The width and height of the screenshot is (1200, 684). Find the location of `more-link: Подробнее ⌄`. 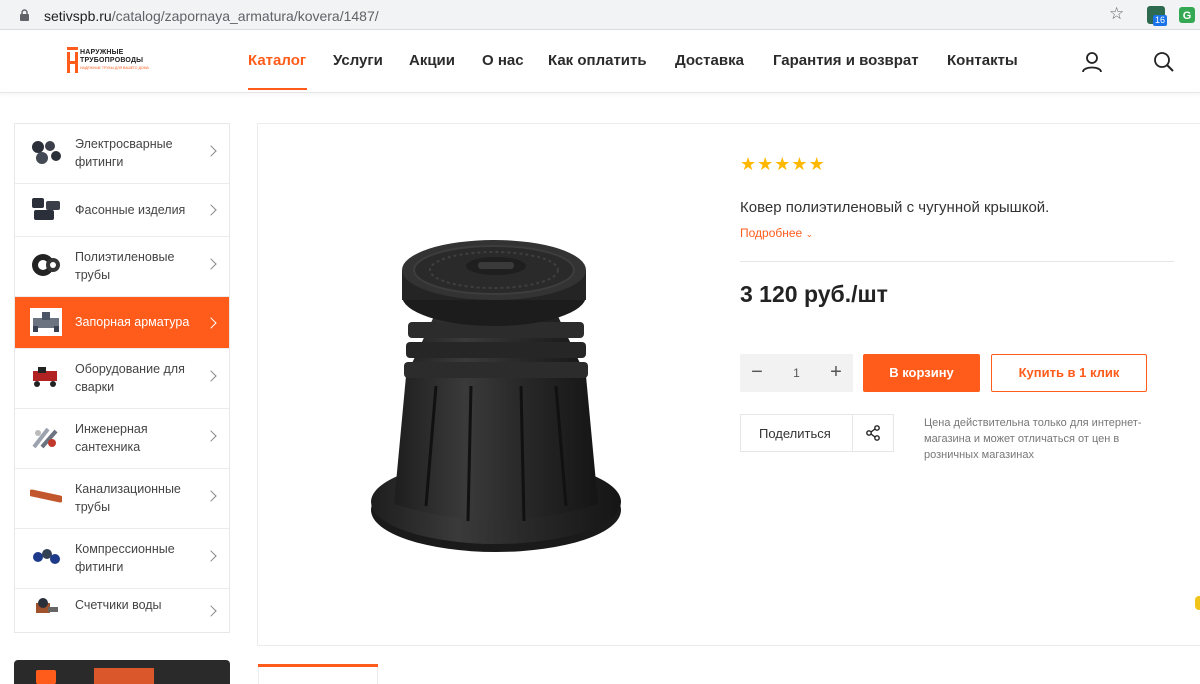

more-link: Подробнее ⌄ is located at coordinates (776, 233).